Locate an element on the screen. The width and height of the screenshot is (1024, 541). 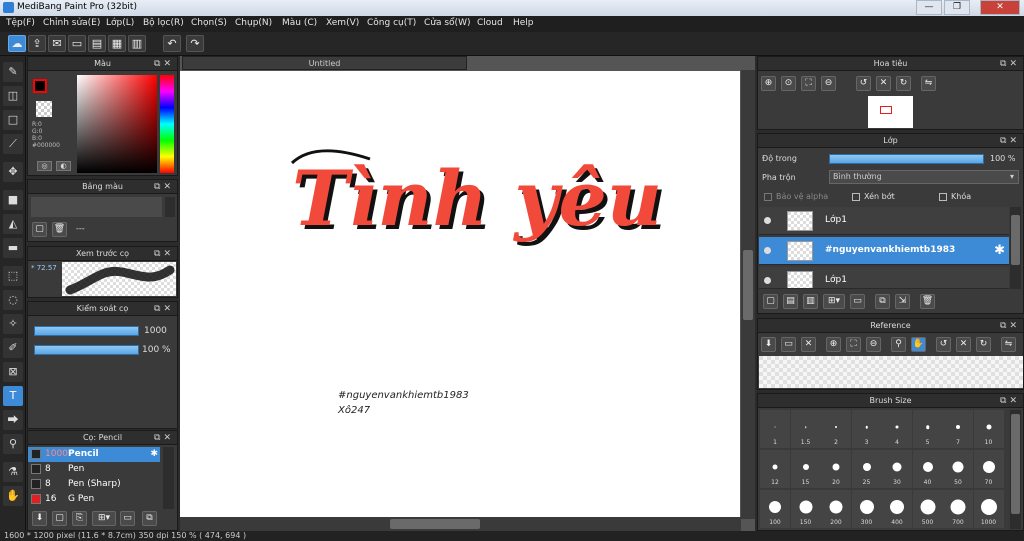
navigator-viewport is located at coordinates (886, 110).